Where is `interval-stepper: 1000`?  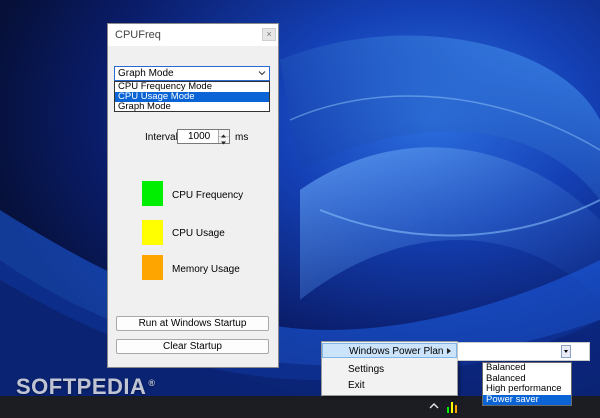
interval-stepper: 1000 is located at coordinates (203, 137).